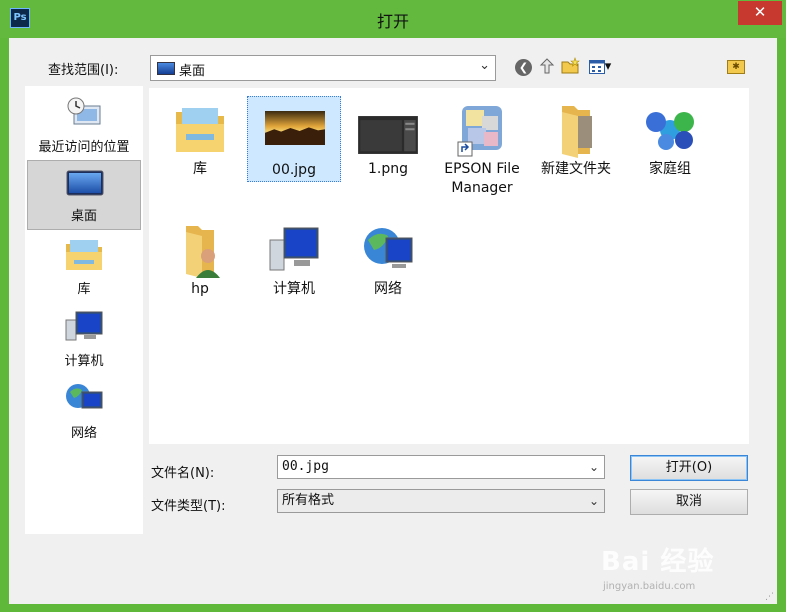 The height and width of the screenshot is (612, 786). I want to click on dialog-title: 打开, so click(392, 21).